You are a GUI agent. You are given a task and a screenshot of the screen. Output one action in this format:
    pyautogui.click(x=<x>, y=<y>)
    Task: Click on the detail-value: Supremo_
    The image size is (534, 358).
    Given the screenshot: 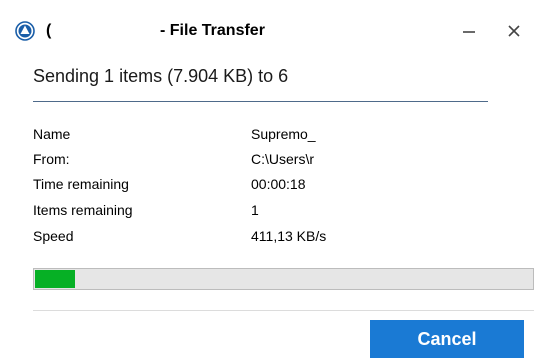 What is the action you would take?
    pyautogui.click(x=283, y=134)
    